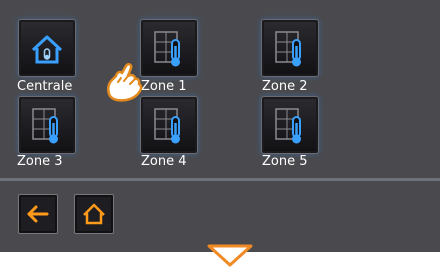 The height and width of the screenshot is (267, 440). What do you see at coordinates (285, 161) in the screenshot?
I see `tile-label-zone-5: Zone 5` at bounding box center [285, 161].